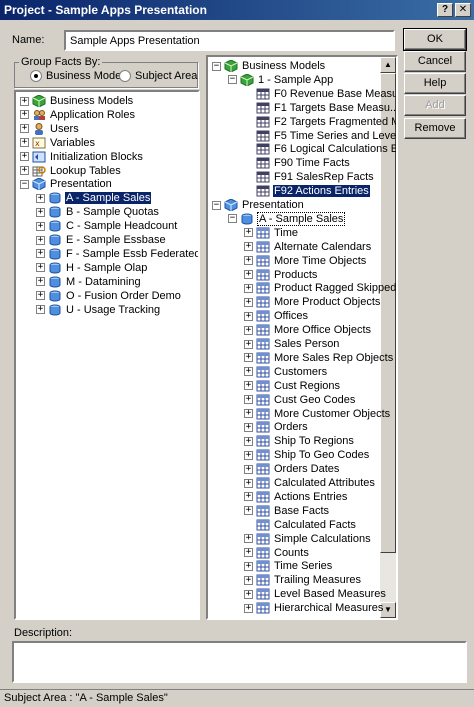 This screenshot has height=707, width=474. What do you see at coordinates (307, 191) in the screenshot?
I see `right-tree-node: F92 Actions Entries` at bounding box center [307, 191].